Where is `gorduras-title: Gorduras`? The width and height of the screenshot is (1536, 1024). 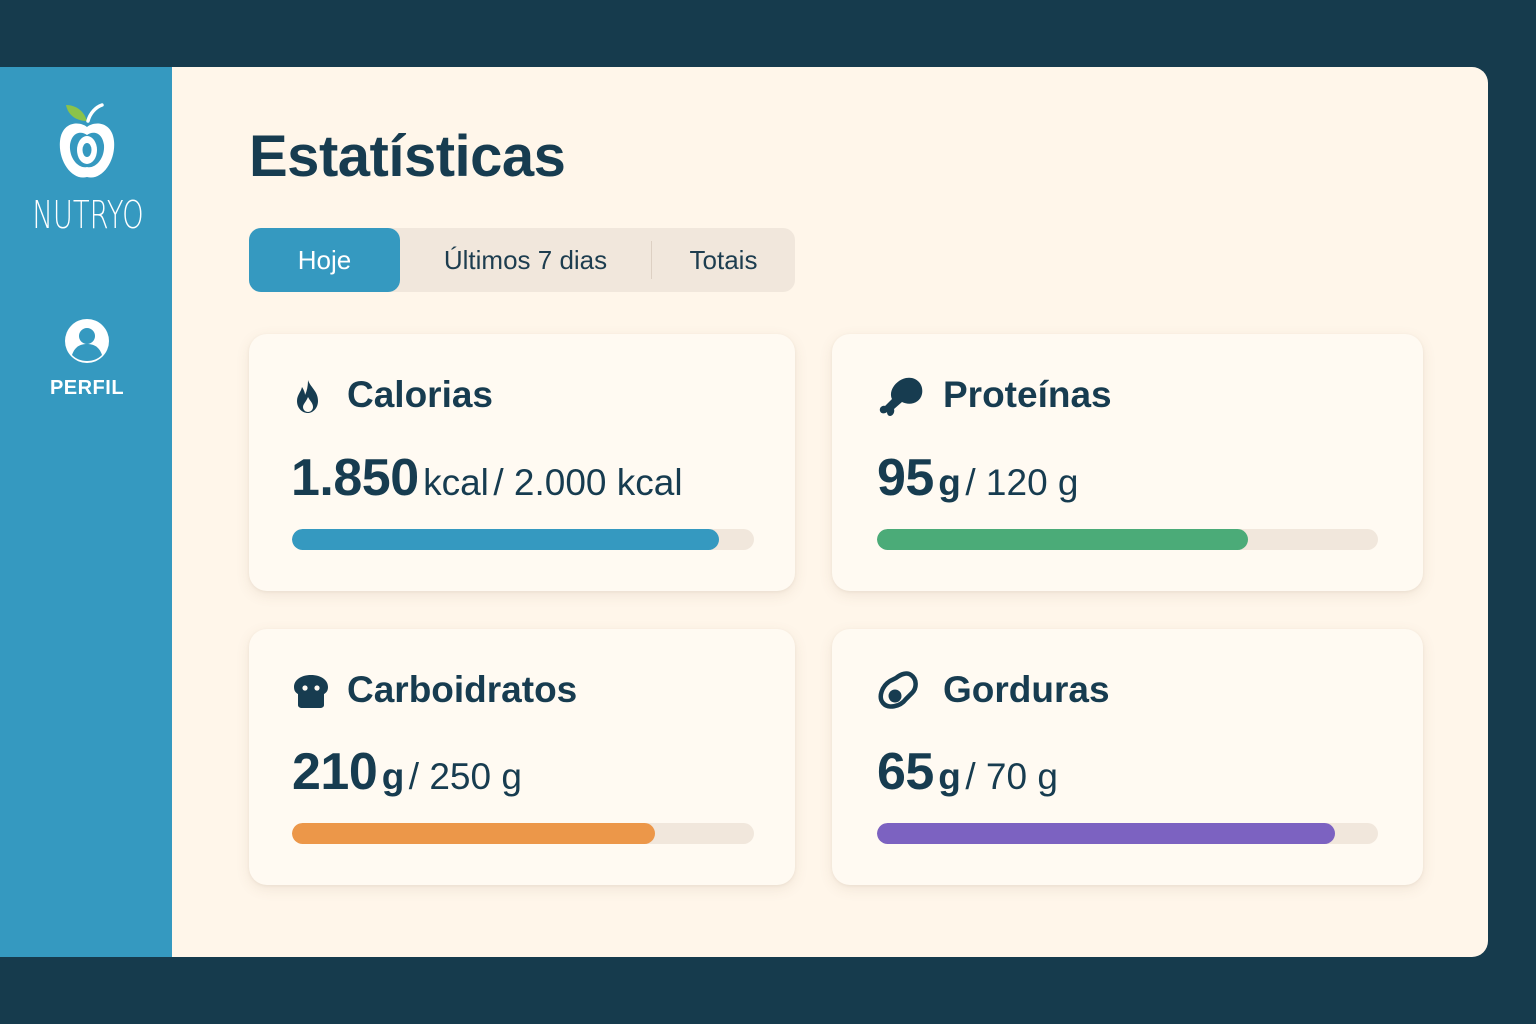 gorduras-title: Gorduras is located at coordinates (1026, 689).